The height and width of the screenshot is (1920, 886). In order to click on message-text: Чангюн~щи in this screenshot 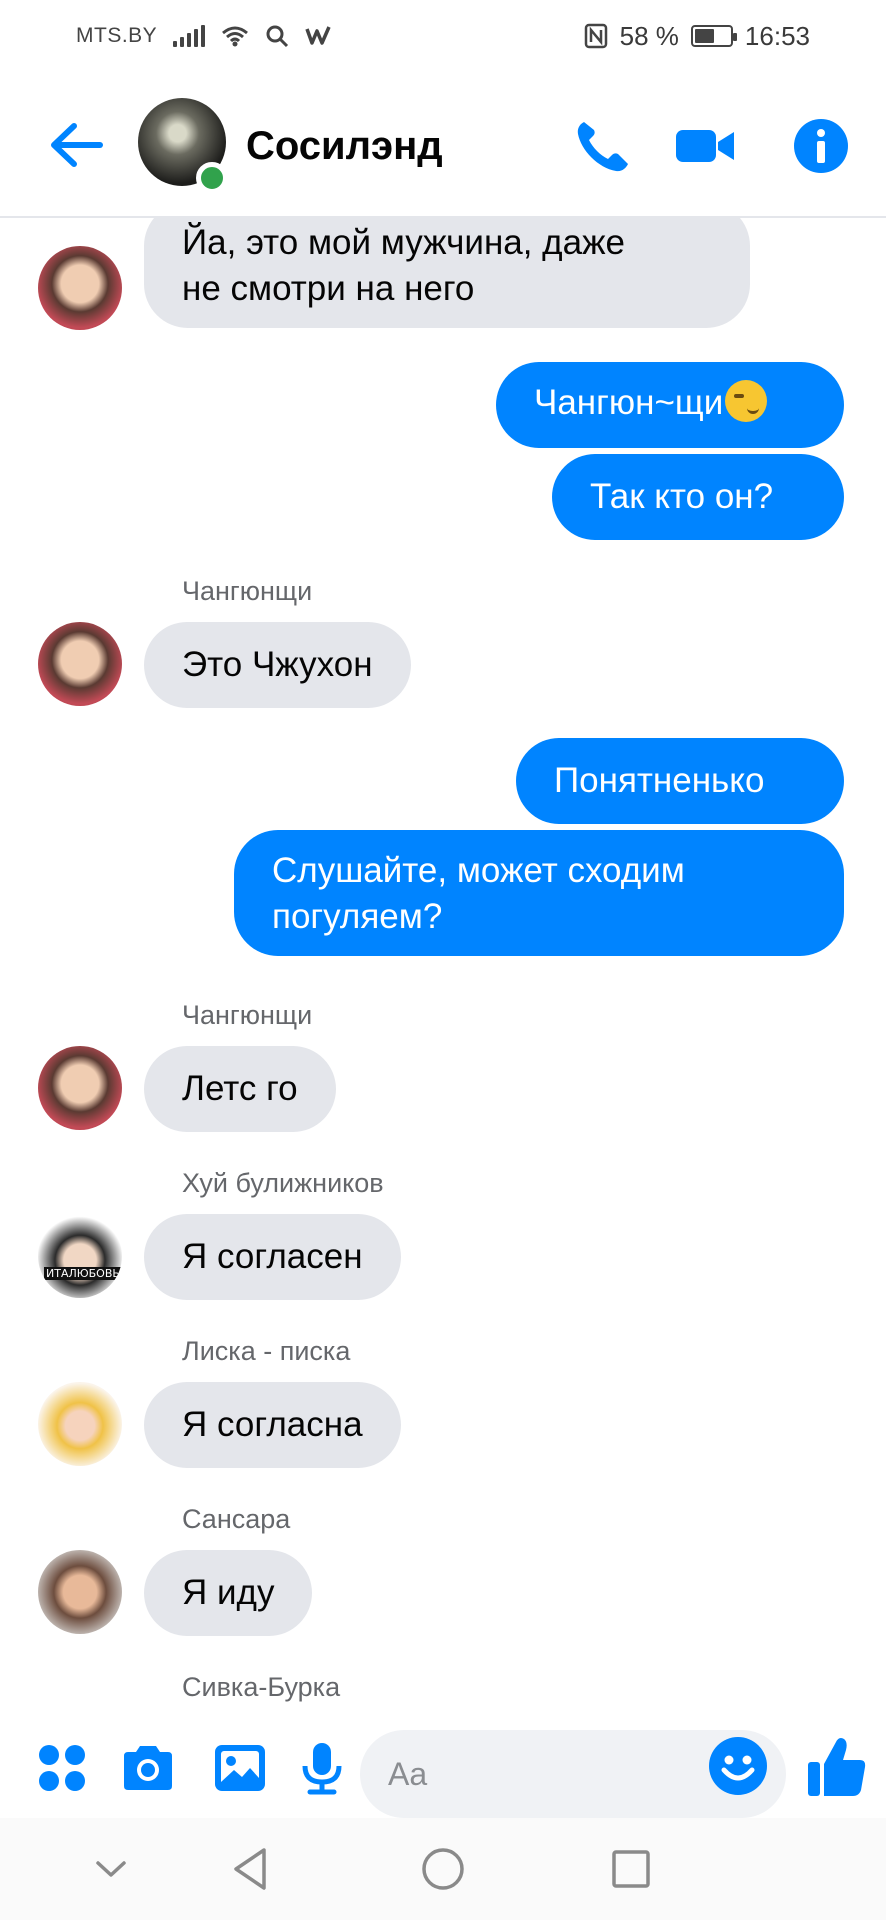, I will do `click(629, 402)`.